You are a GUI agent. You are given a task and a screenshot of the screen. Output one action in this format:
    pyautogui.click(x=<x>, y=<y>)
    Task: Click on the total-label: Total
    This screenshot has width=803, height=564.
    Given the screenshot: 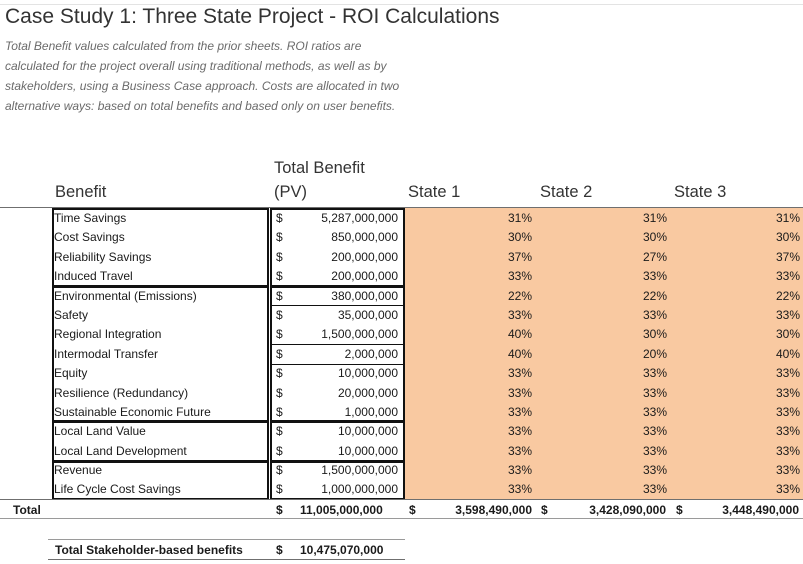 What is the action you would take?
    pyautogui.click(x=27, y=510)
    